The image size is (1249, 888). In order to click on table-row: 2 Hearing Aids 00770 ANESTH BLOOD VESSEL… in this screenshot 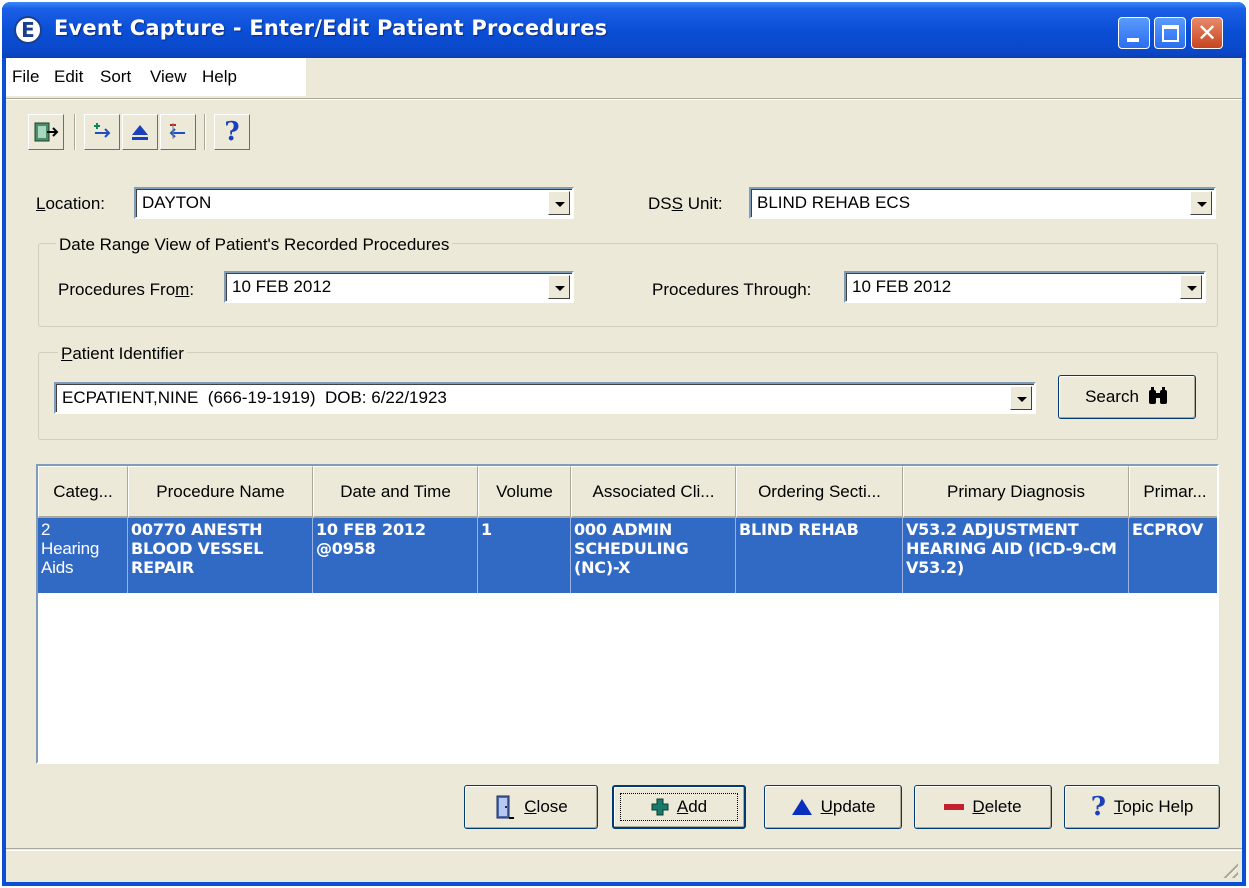, I will do `click(627, 555)`.